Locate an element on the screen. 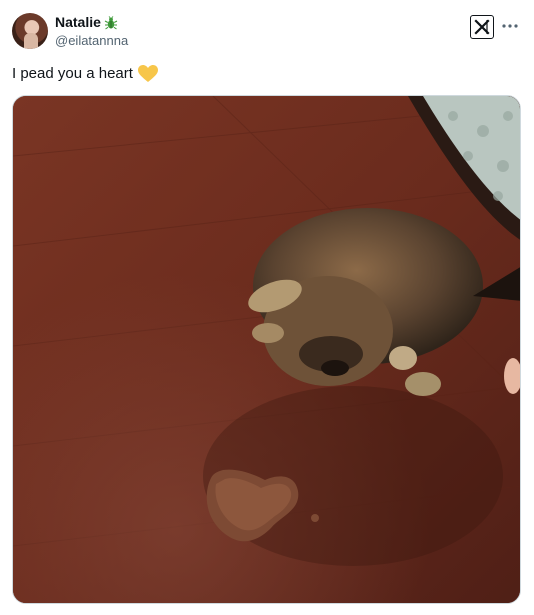  avatar is located at coordinates (30, 31).